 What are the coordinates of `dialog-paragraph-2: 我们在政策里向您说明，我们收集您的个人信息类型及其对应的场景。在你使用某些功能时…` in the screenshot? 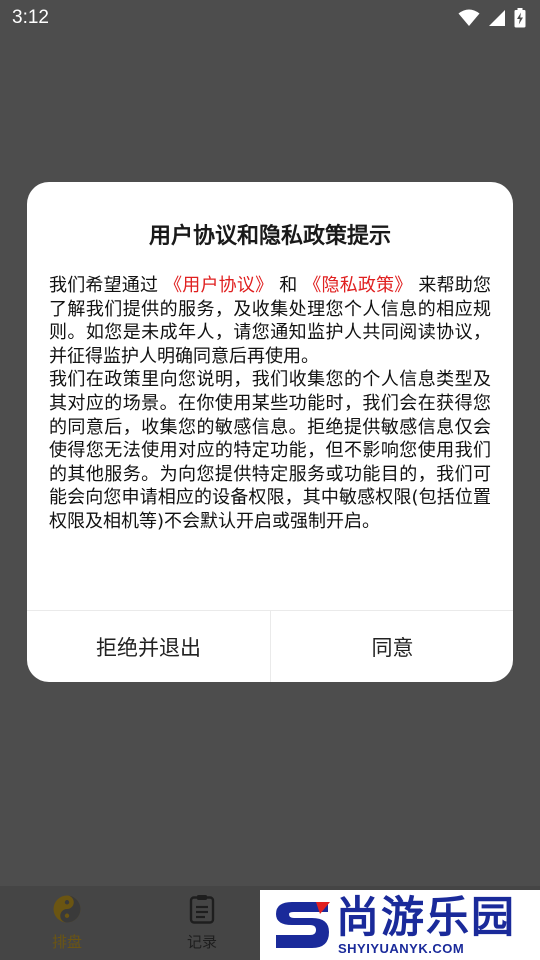 It's located at (270, 450).